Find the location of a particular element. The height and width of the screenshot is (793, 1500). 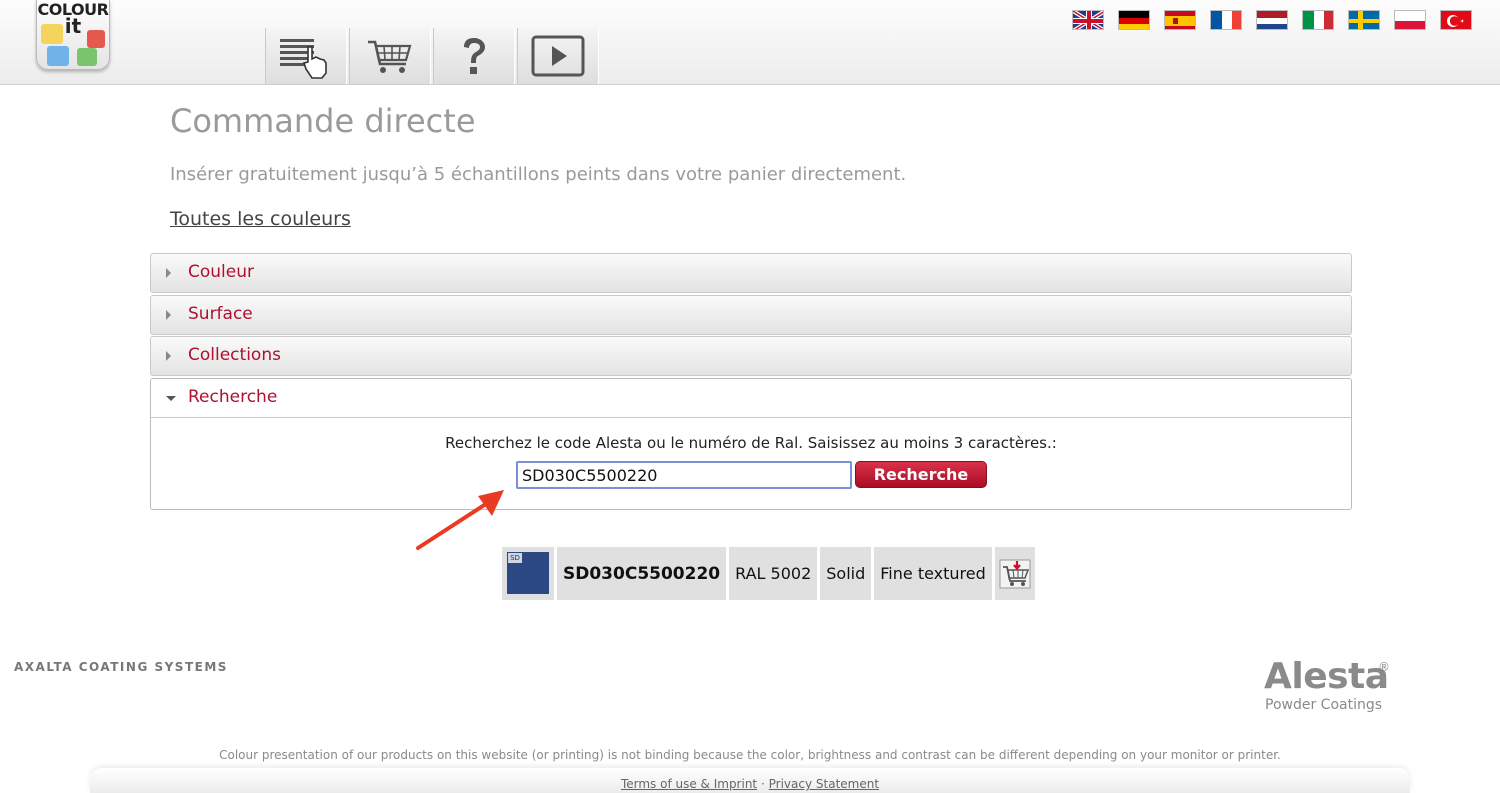

nav-help-button is located at coordinates (474, 56).